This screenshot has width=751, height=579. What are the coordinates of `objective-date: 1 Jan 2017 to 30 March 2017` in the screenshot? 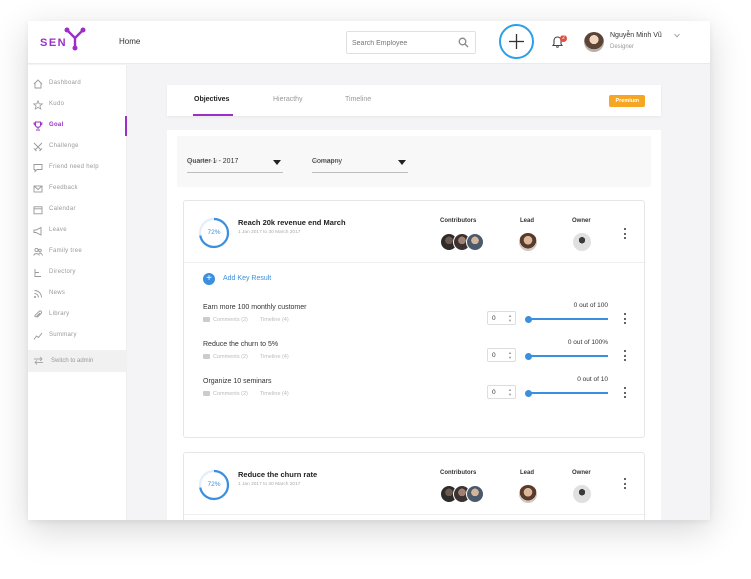 It's located at (269, 484).